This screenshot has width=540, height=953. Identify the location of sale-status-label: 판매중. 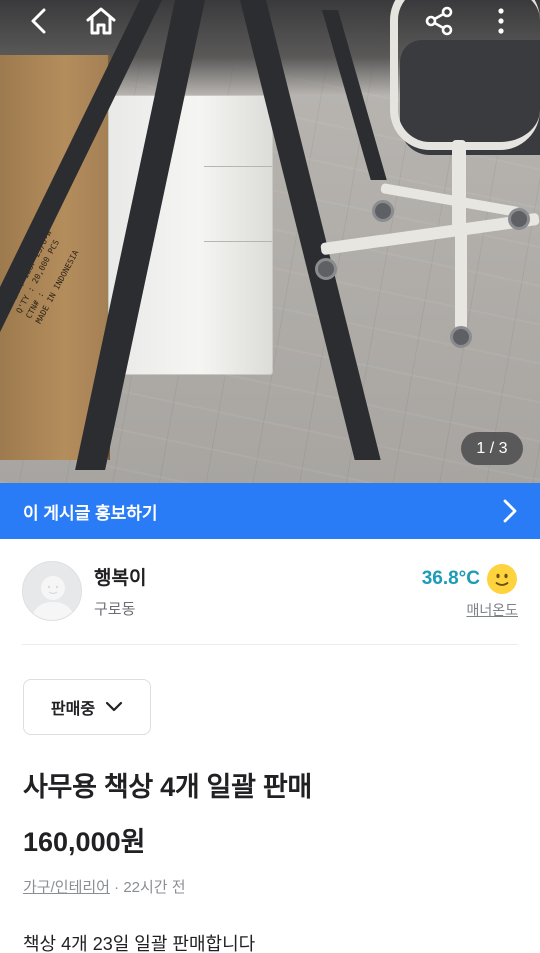
(73, 709).